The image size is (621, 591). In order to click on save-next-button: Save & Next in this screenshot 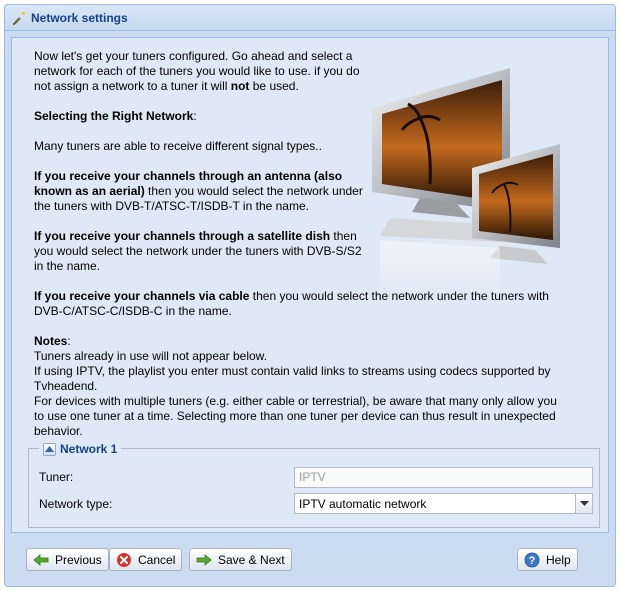, I will do `click(240, 559)`.